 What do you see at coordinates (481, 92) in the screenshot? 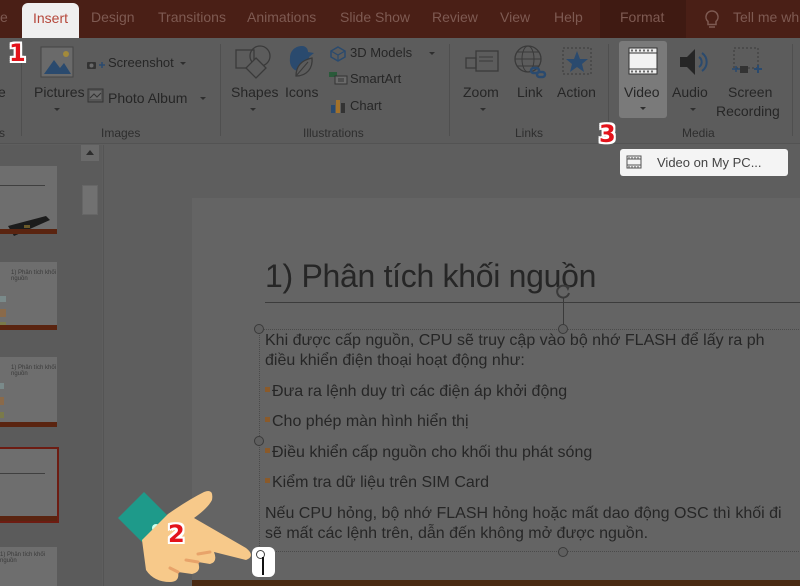
I see `zoom-label: Zoom` at bounding box center [481, 92].